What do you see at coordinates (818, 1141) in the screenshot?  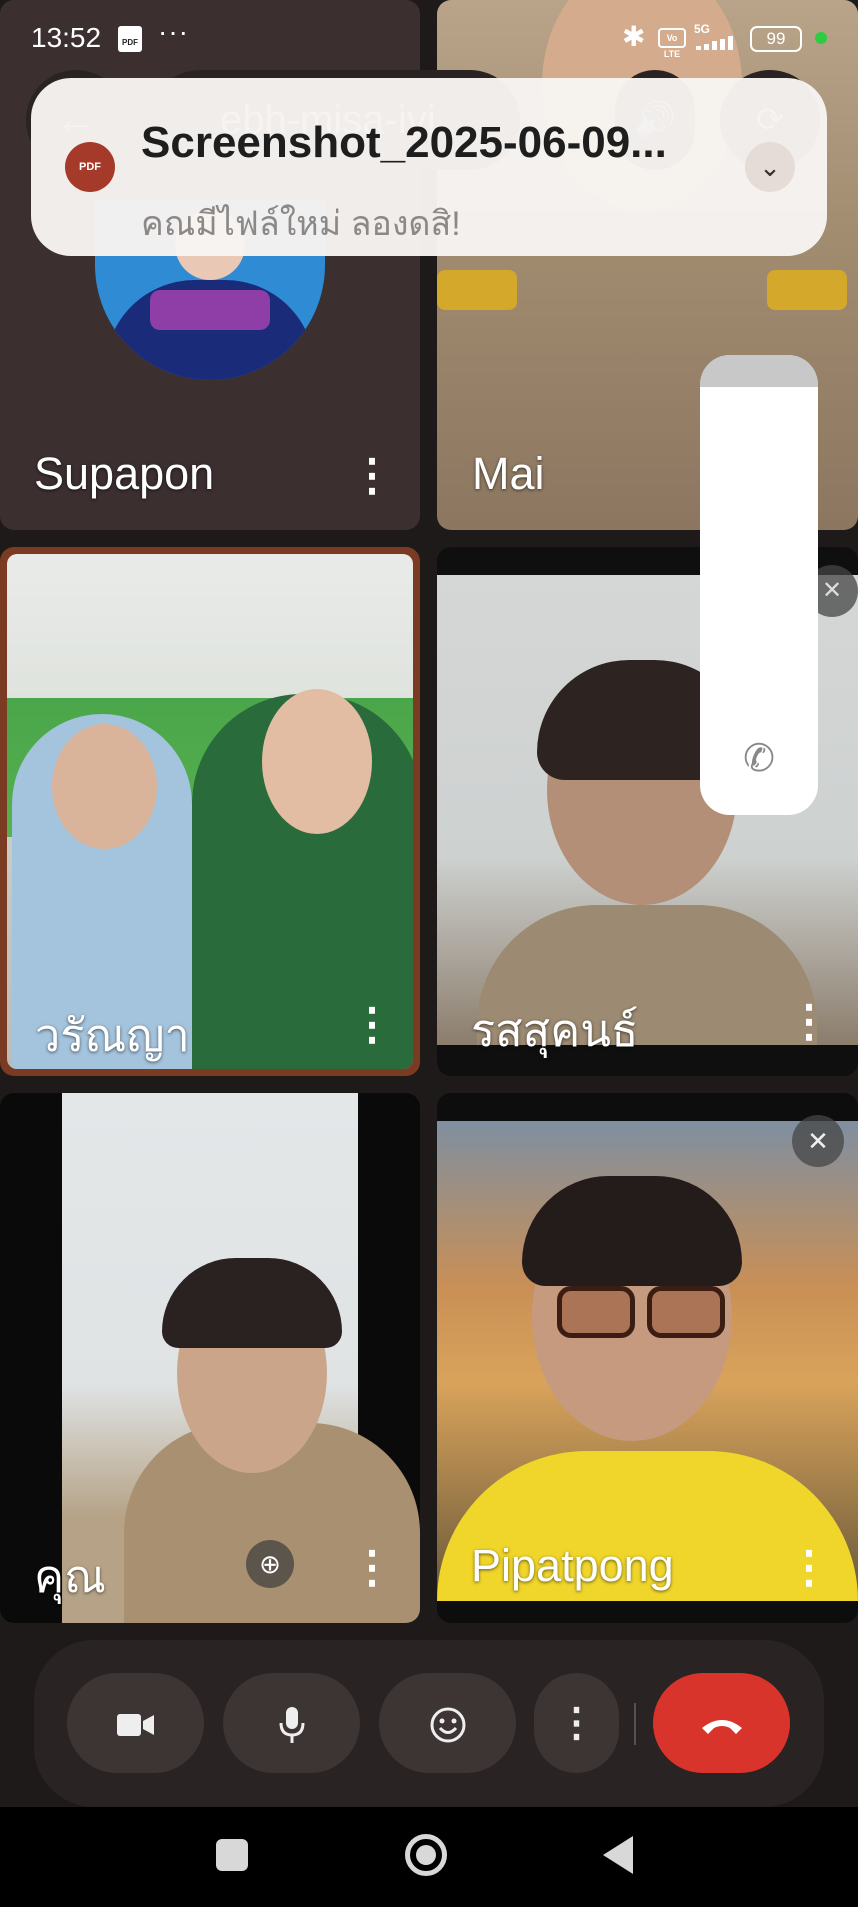 I see `mic-off-icon: ✕` at bounding box center [818, 1141].